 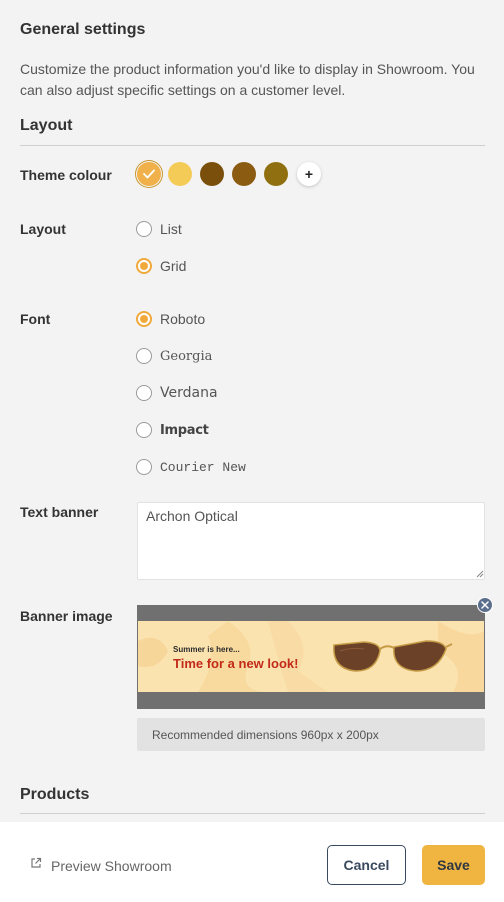 I want to click on option-label: Grid, so click(x=173, y=266).